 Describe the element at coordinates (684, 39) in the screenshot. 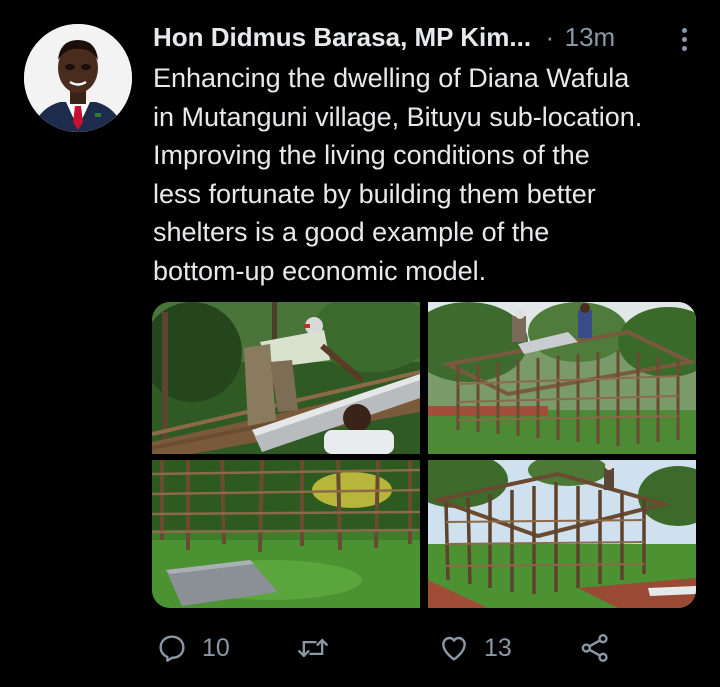

I see `more-vertical-icon` at that location.